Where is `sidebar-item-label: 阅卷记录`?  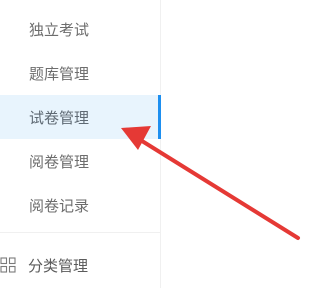 sidebar-item-label: 阅卷记录 is located at coordinates (59, 205).